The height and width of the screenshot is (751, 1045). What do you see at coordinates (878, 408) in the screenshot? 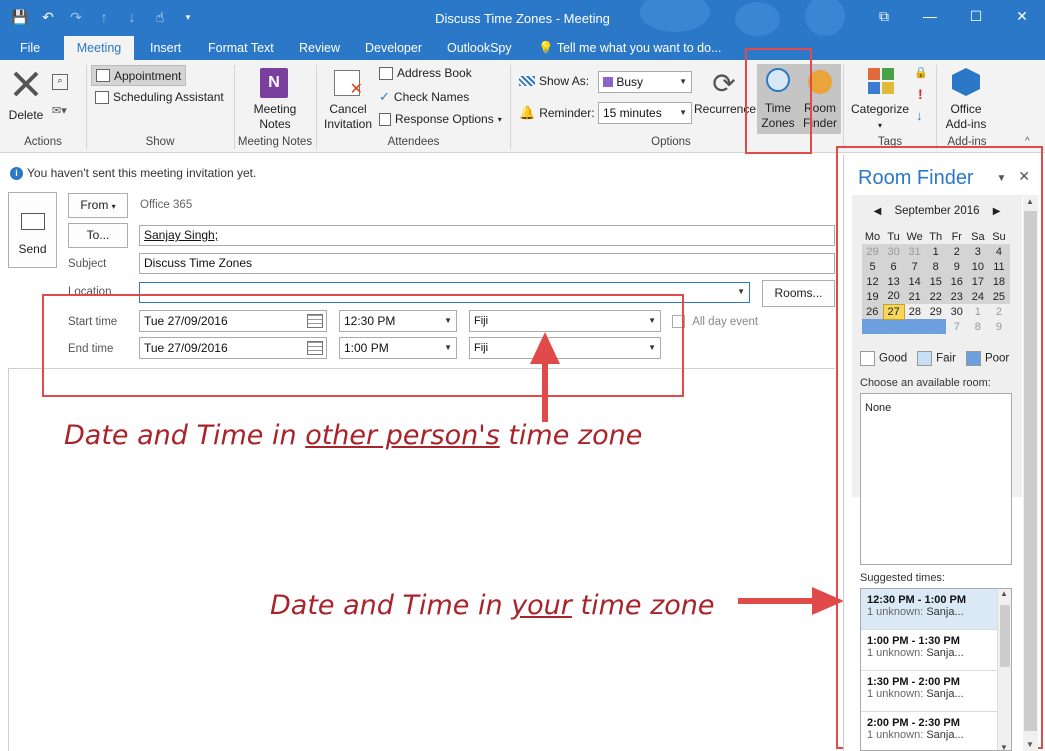
I see `room-list-item: None` at bounding box center [878, 408].